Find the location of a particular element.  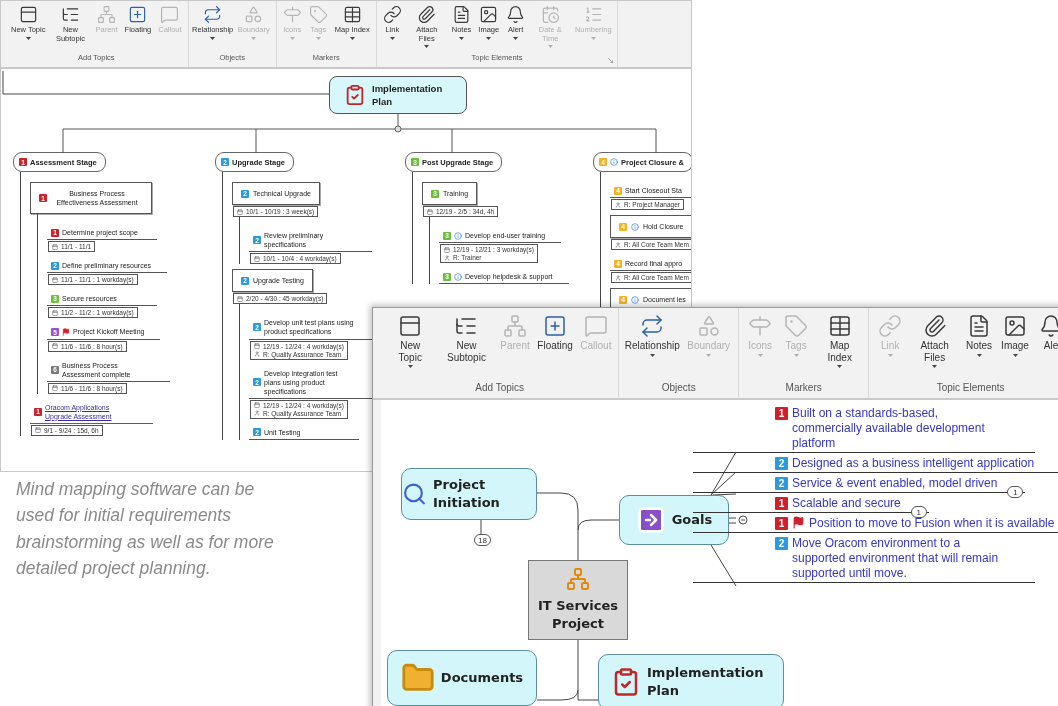

central-topic: IT Services Project is located at coordinates (578, 600).